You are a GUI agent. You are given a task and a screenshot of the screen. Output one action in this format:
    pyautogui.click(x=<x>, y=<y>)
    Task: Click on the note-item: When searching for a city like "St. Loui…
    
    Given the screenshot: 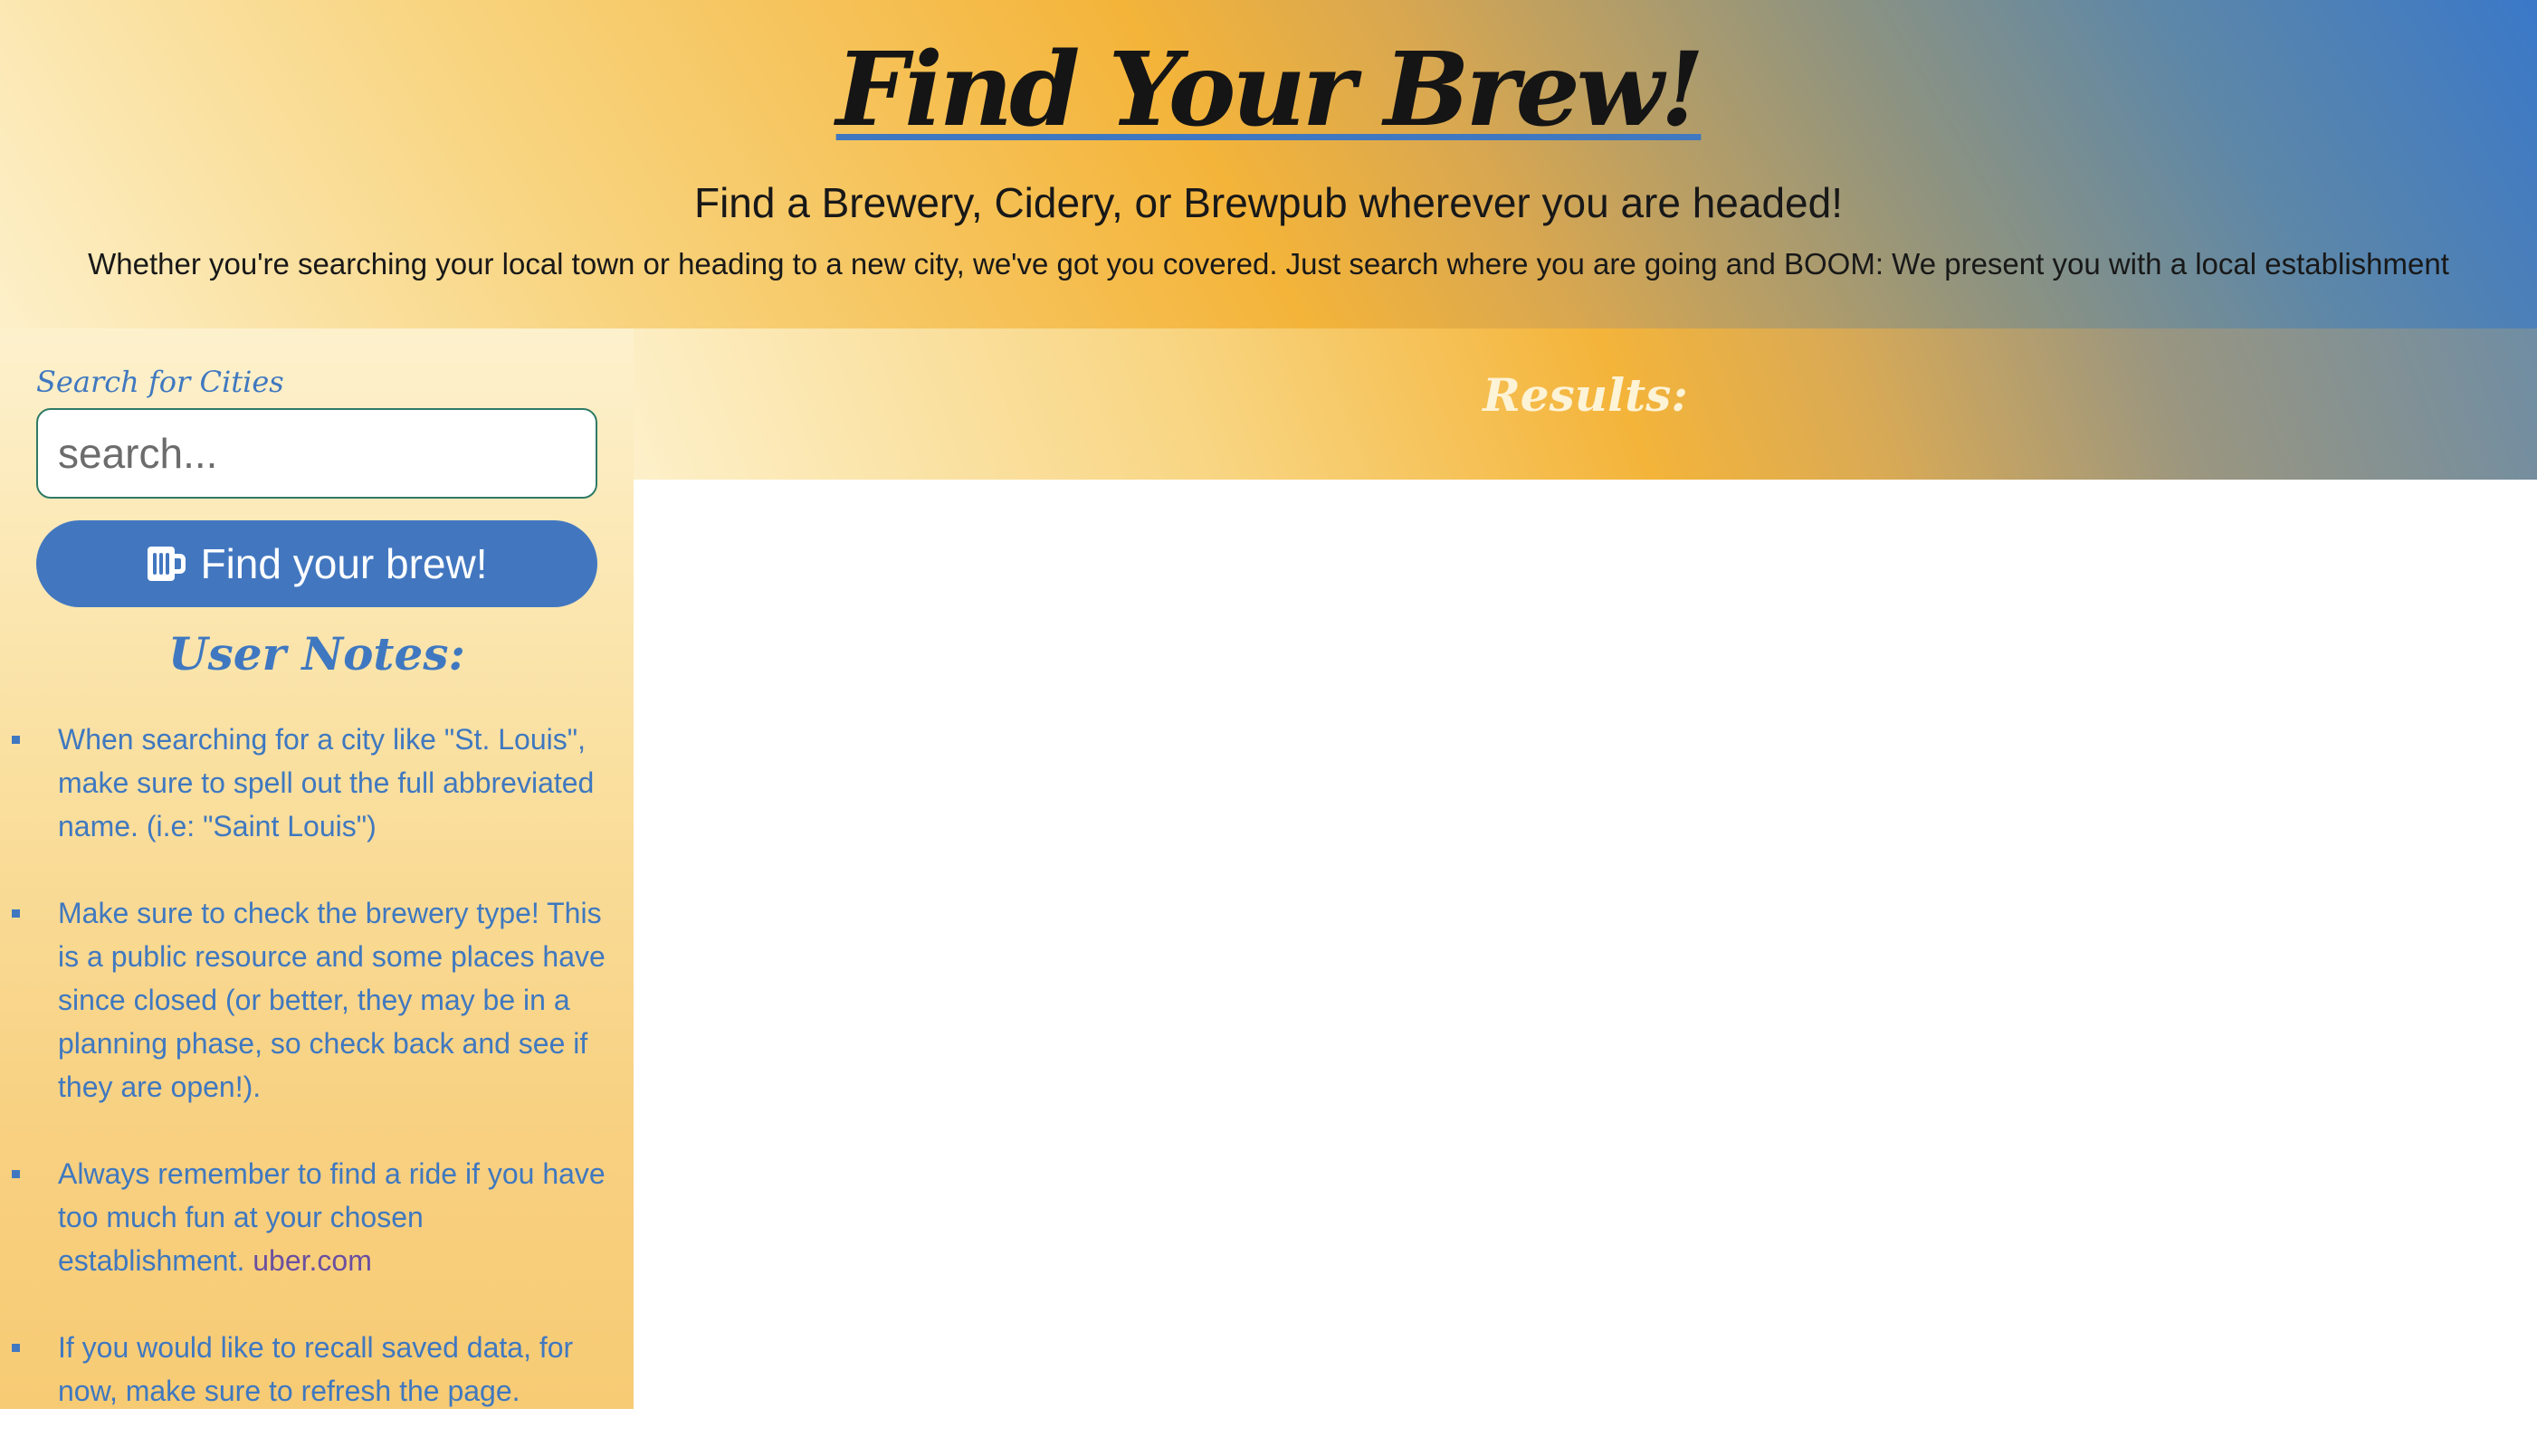 What is the action you would take?
    pyautogui.click(x=317, y=783)
    